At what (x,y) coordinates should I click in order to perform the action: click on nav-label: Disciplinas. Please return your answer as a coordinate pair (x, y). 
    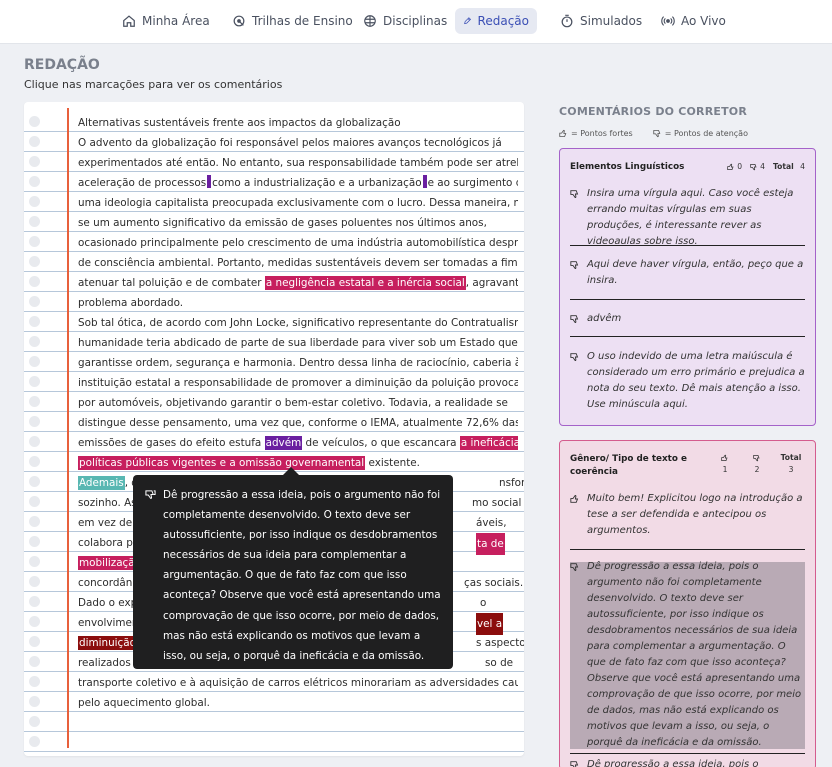
    Looking at the image, I should click on (415, 21).